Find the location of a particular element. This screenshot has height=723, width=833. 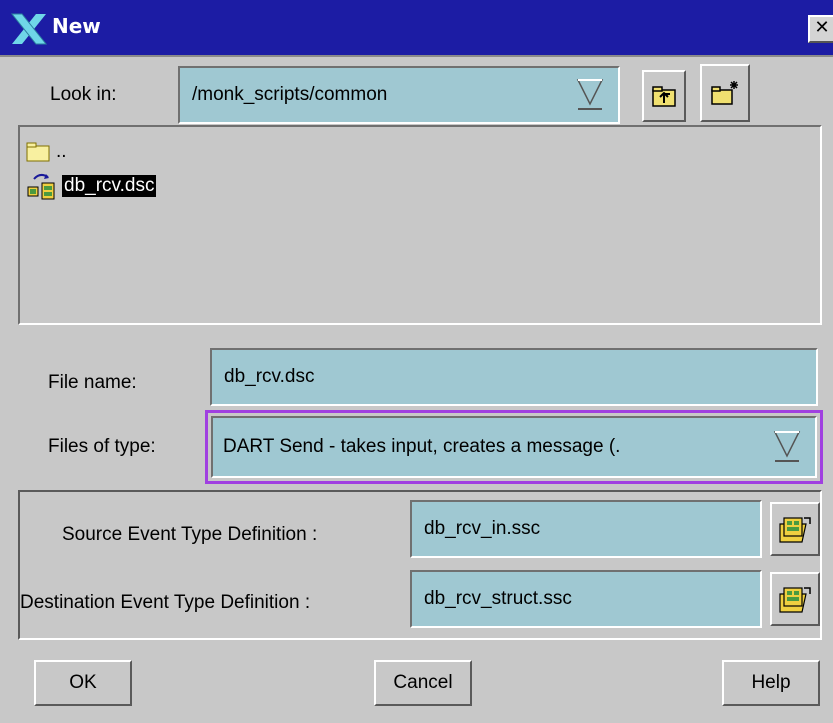

source-etd-input: db_rcv_in.ssc is located at coordinates (586, 529).